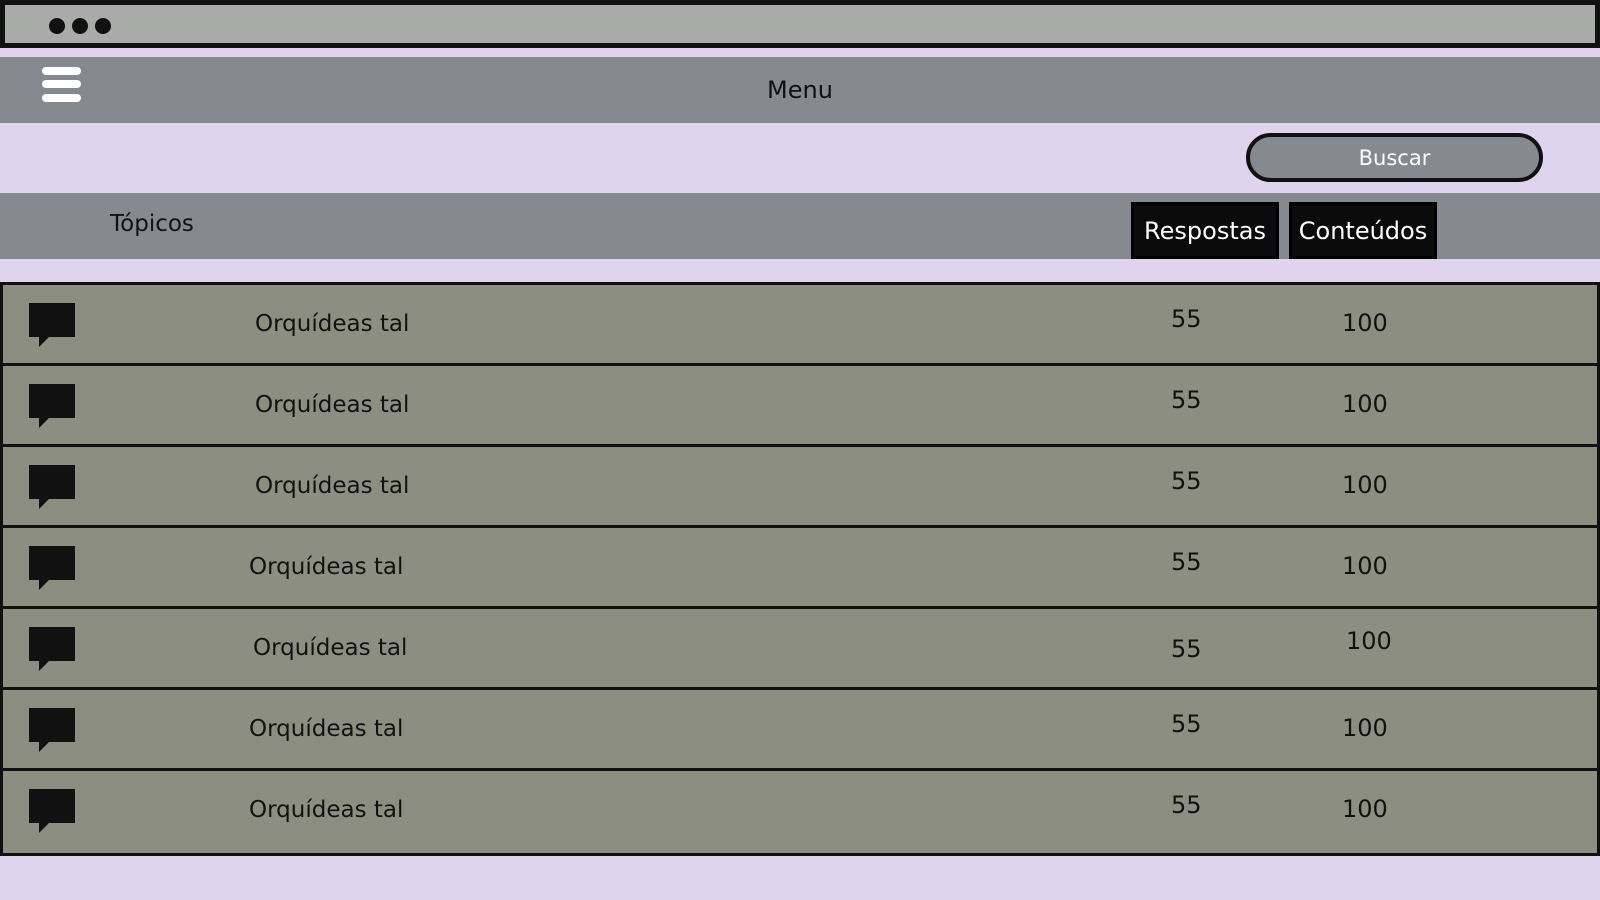 The width and height of the screenshot is (1600, 900). What do you see at coordinates (800, 226) in the screenshot?
I see `topics-header: Tópicos Respostas Conteúdos` at bounding box center [800, 226].